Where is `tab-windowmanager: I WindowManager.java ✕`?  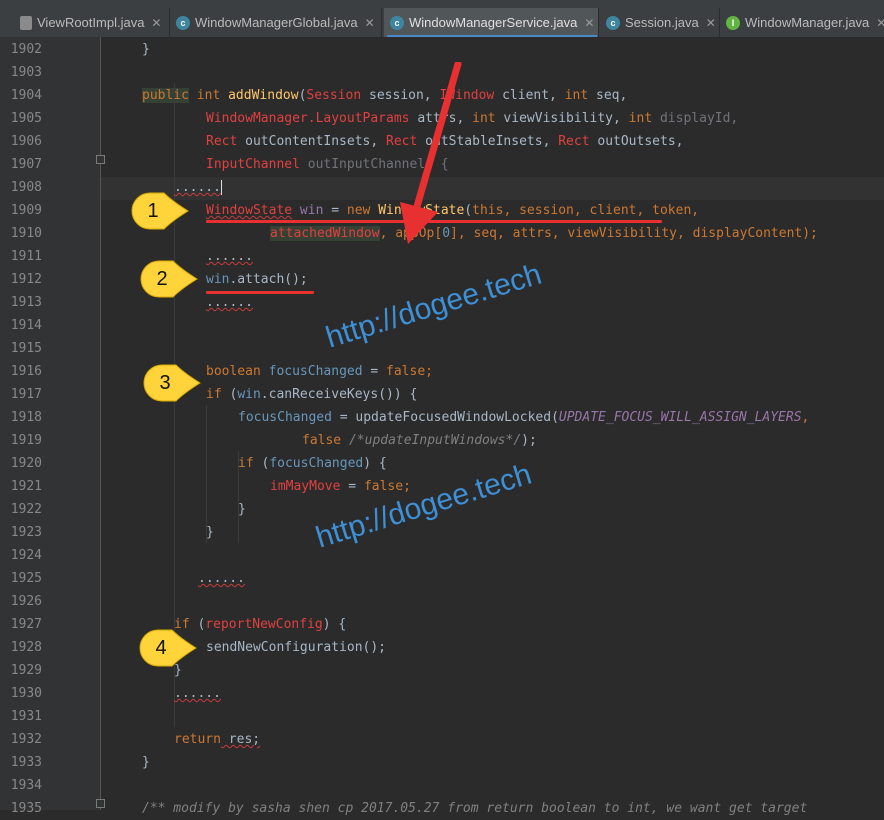
tab-windowmanager: I WindowManager.java ✕ is located at coordinates (802, 22).